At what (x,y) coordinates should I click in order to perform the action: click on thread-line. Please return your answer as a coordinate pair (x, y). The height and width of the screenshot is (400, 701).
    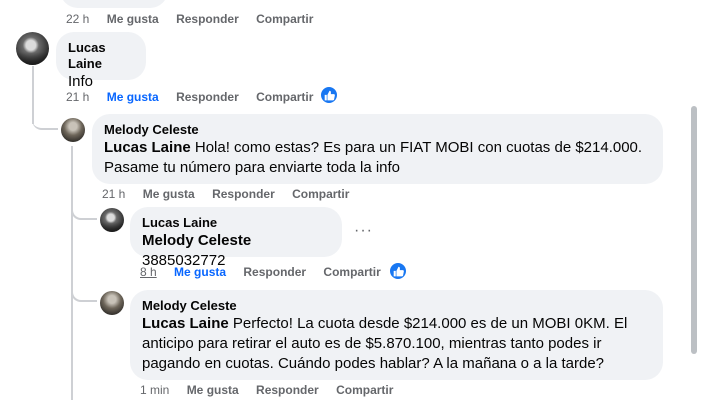
    Looking at the image, I should click on (72, 273).